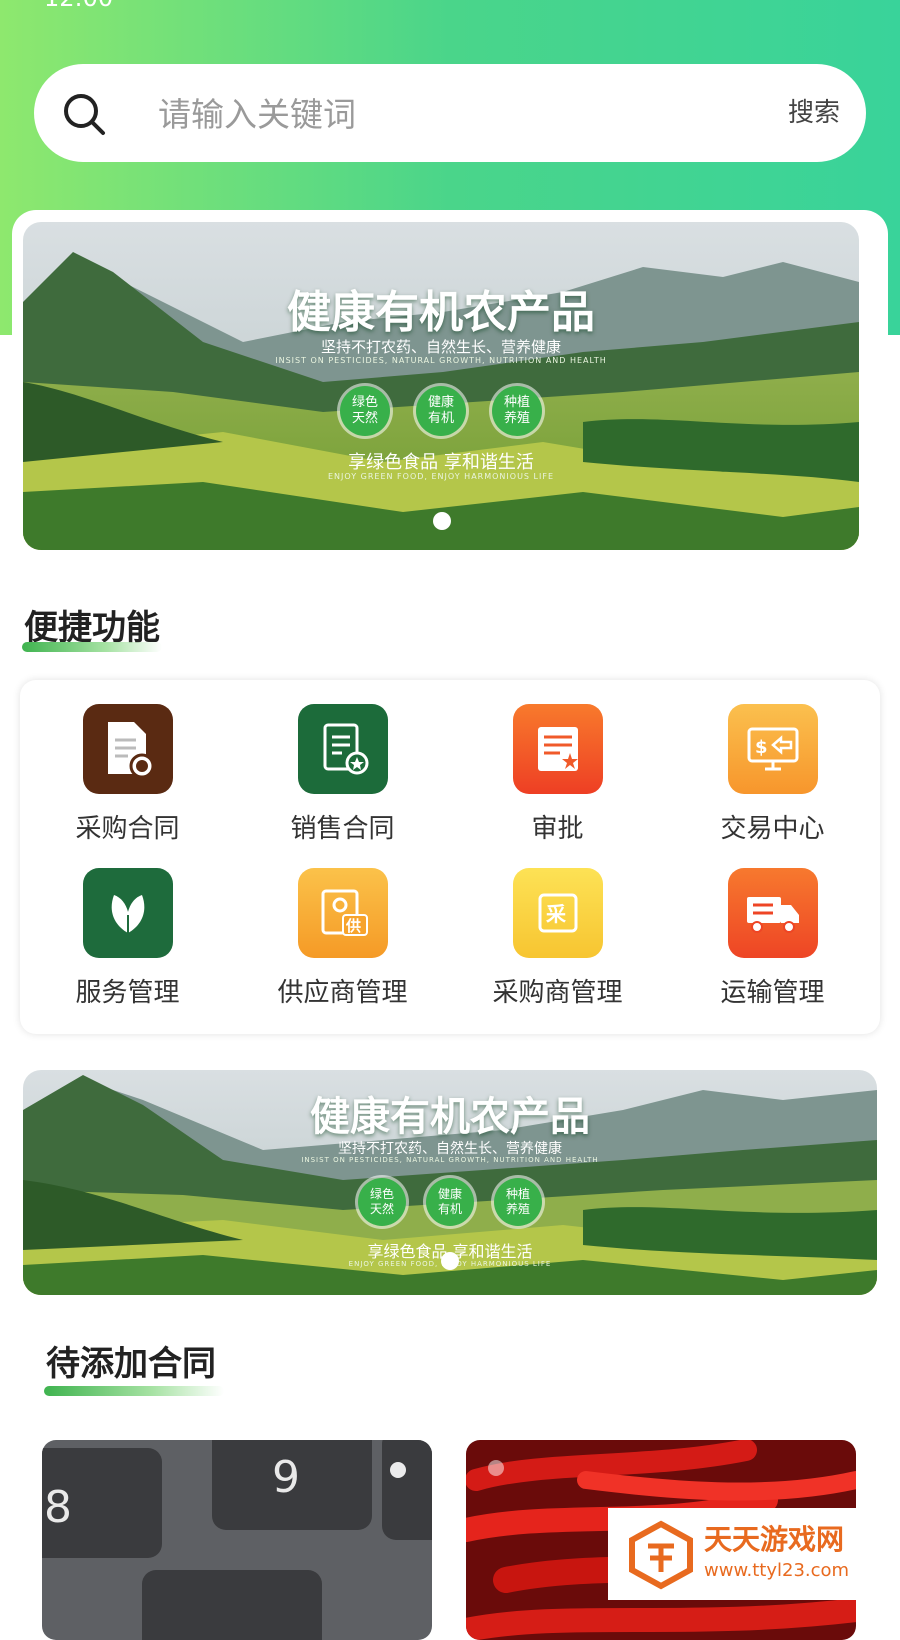  I want to click on func-label: 审批, so click(557, 829).